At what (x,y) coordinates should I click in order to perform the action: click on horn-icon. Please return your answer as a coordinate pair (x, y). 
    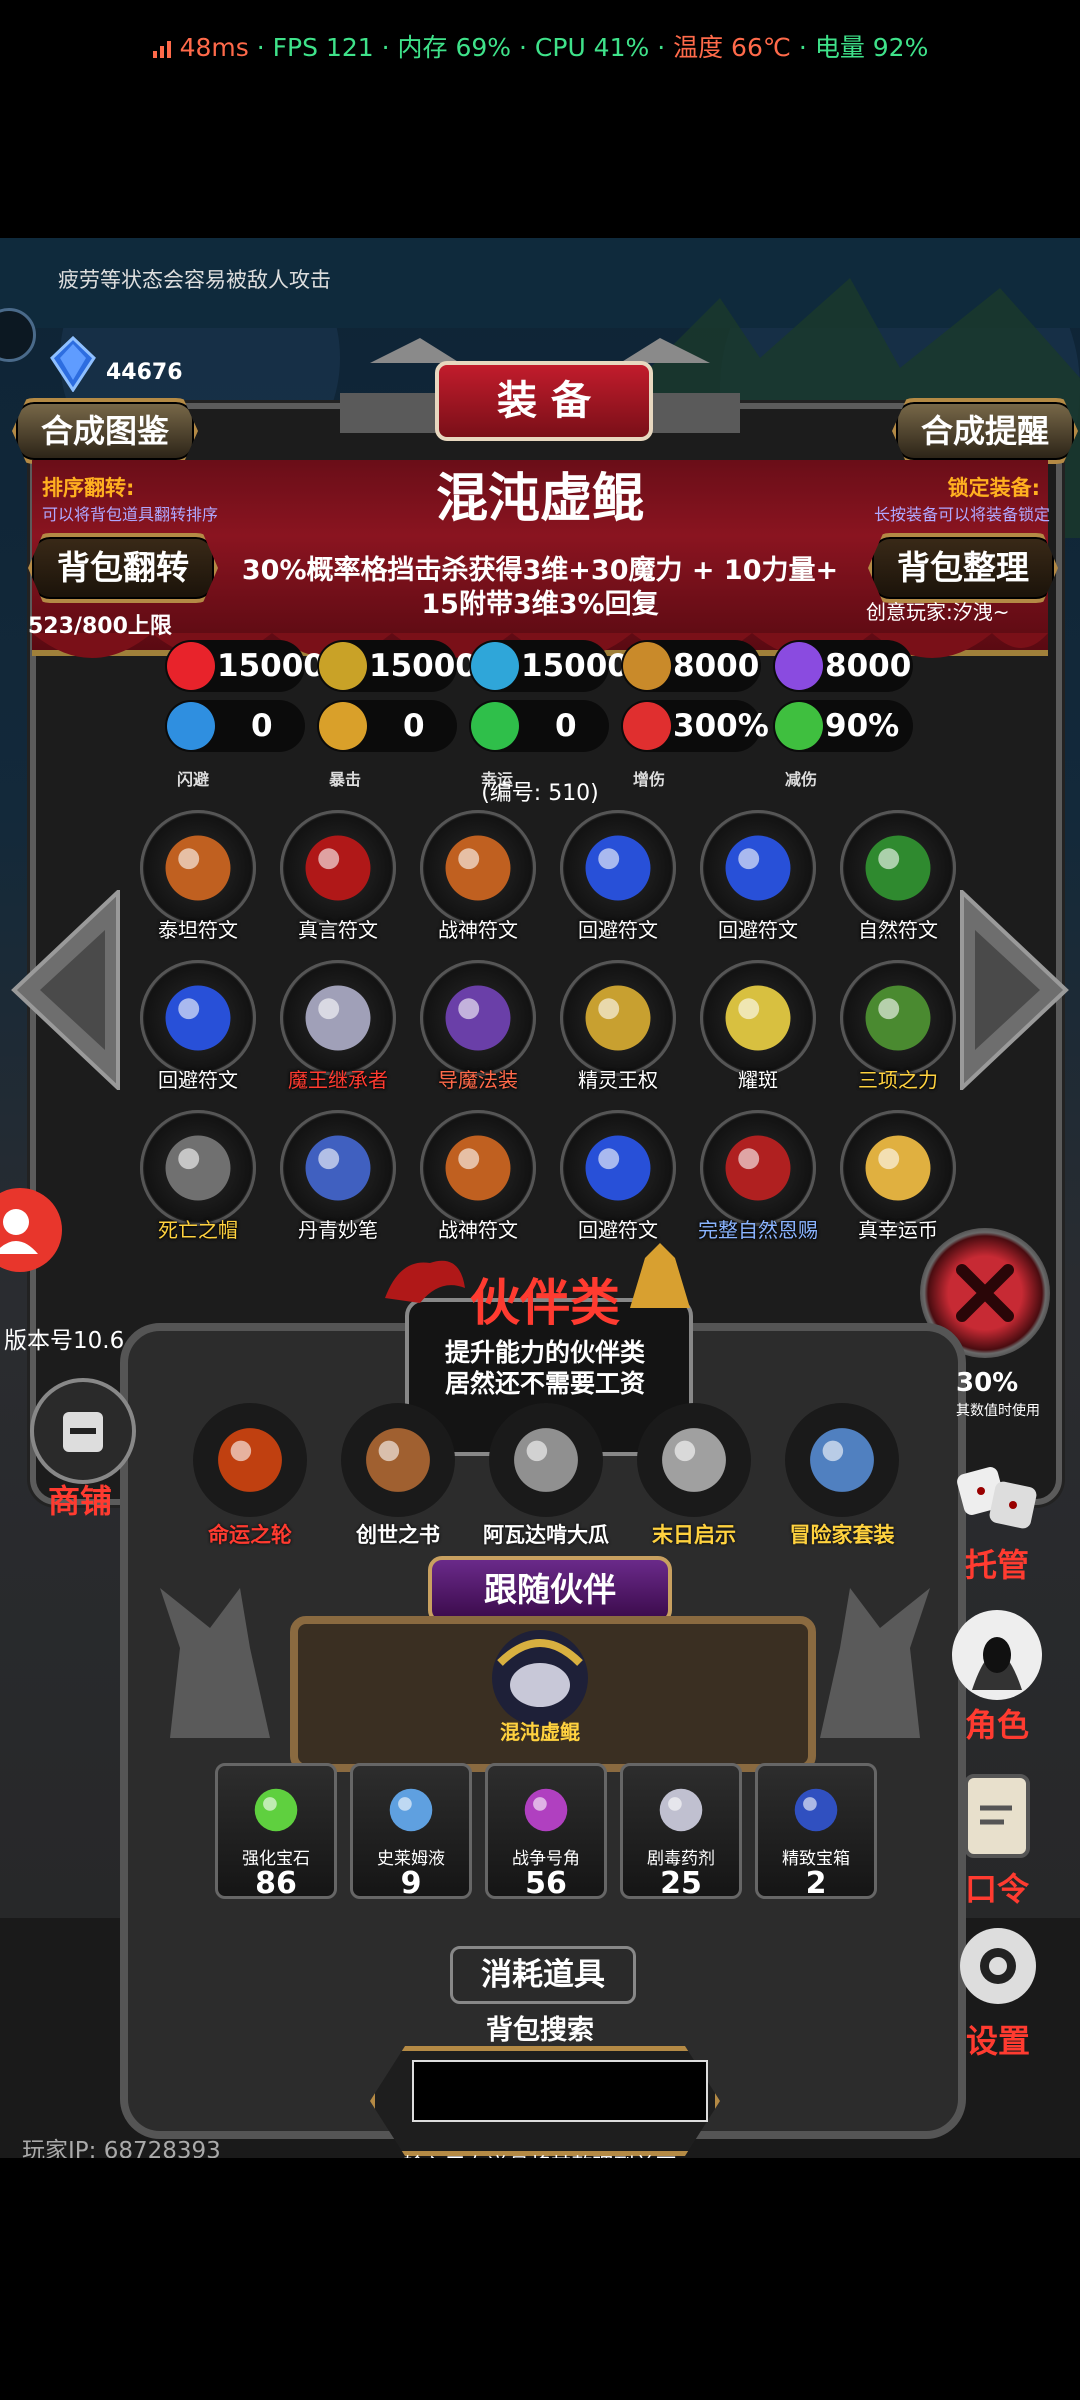
    Looking at the image, I should click on (546, 1810).